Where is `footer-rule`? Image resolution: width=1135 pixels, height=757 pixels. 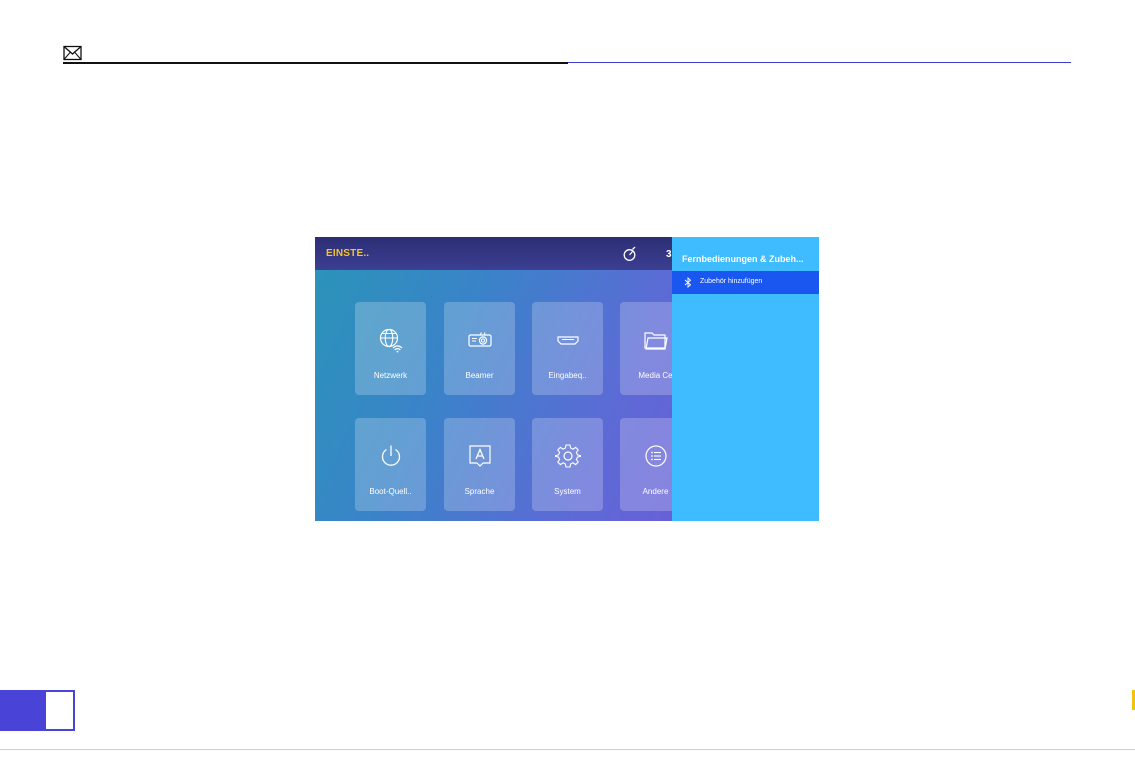 footer-rule is located at coordinates (567, 749).